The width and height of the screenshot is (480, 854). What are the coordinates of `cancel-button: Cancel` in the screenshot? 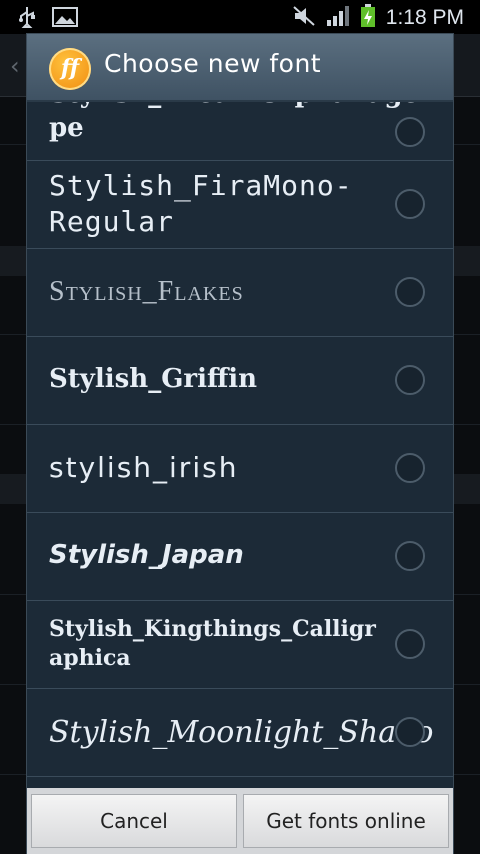 It's located at (134, 821).